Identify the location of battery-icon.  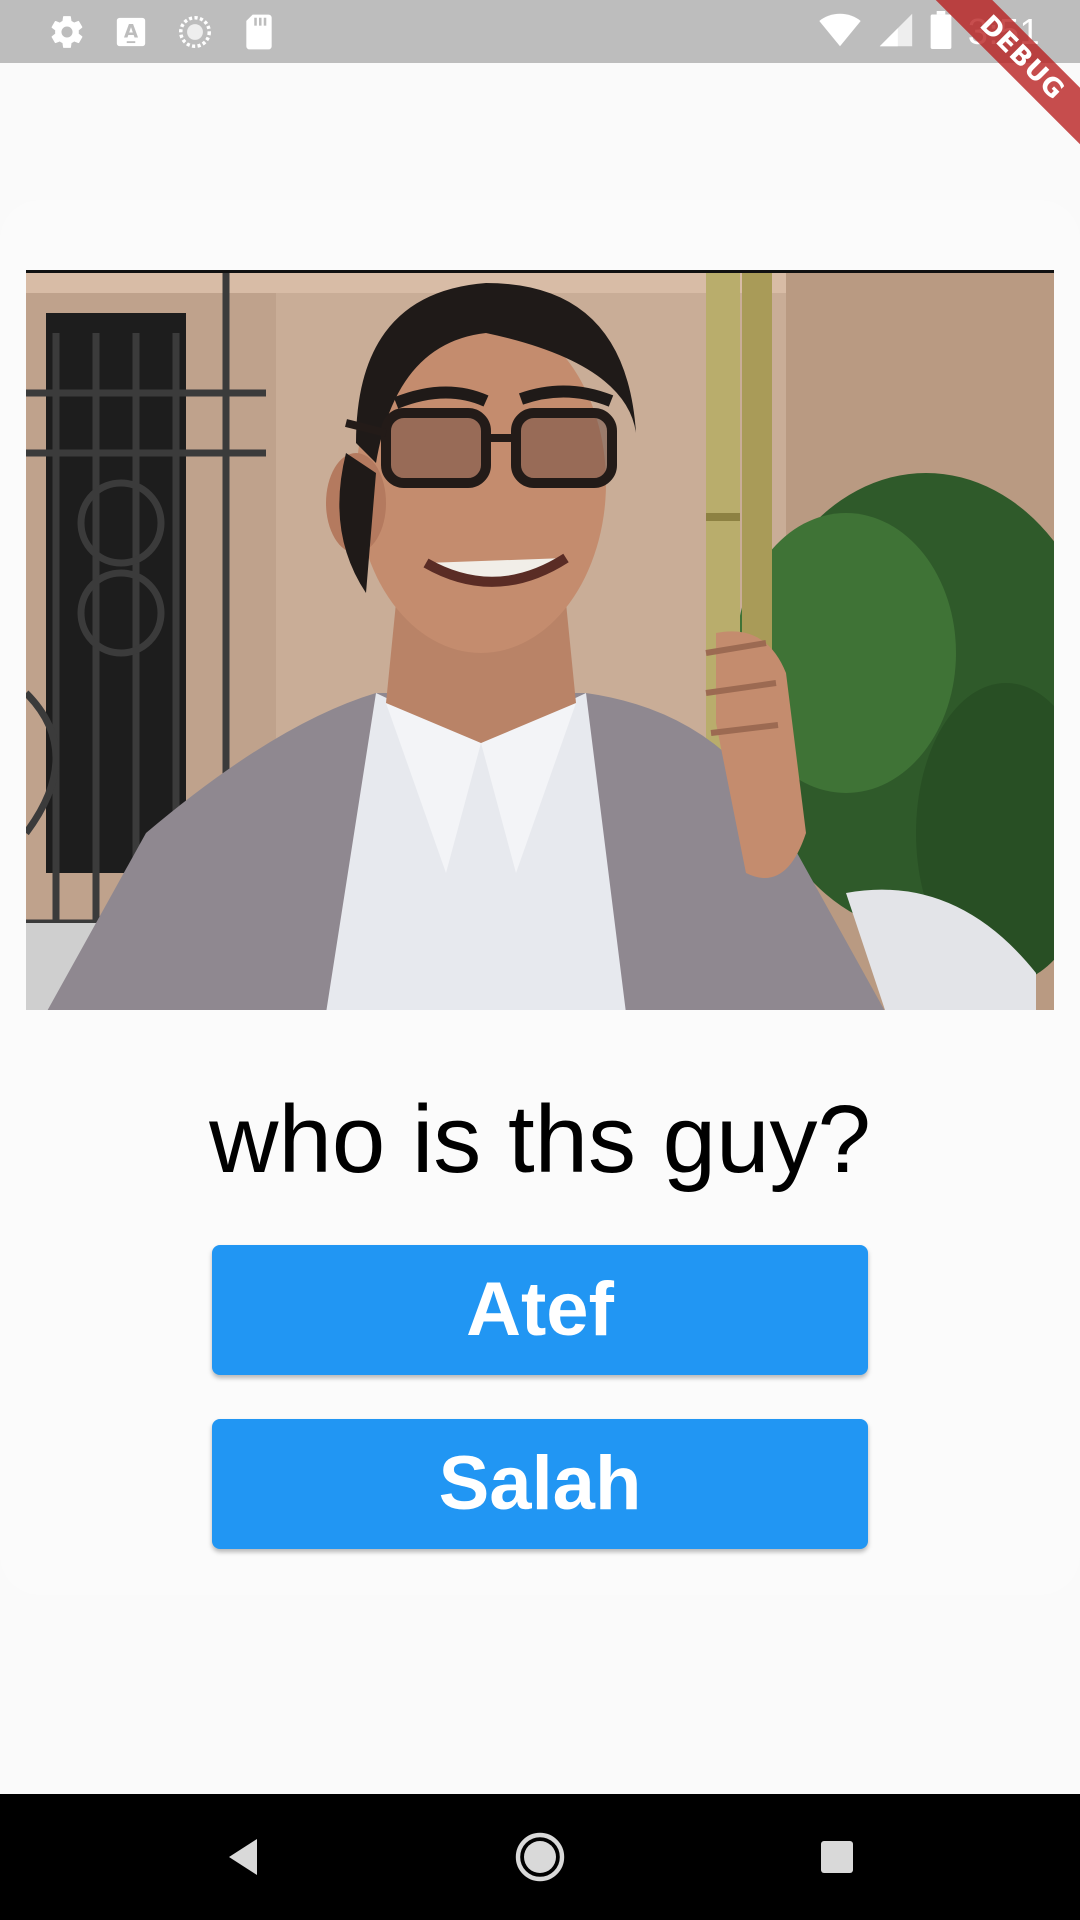
(941, 32).